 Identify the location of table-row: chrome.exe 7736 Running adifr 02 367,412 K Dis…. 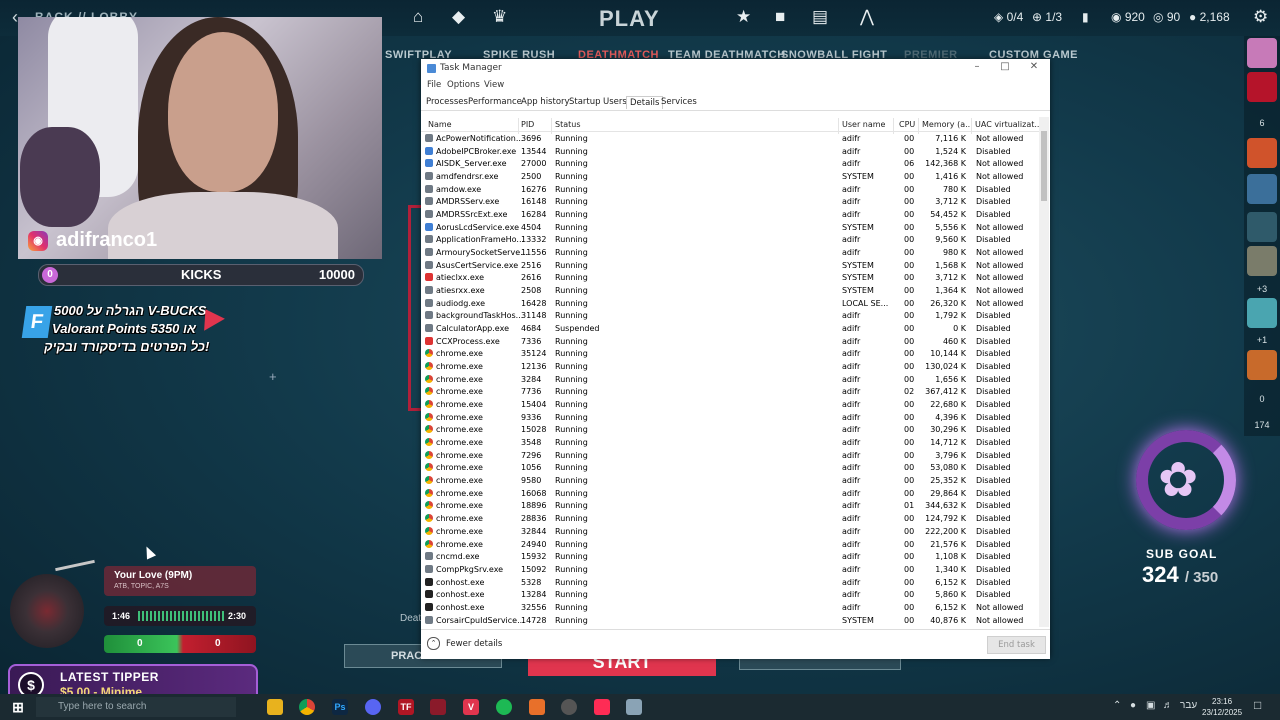
(730, 392).